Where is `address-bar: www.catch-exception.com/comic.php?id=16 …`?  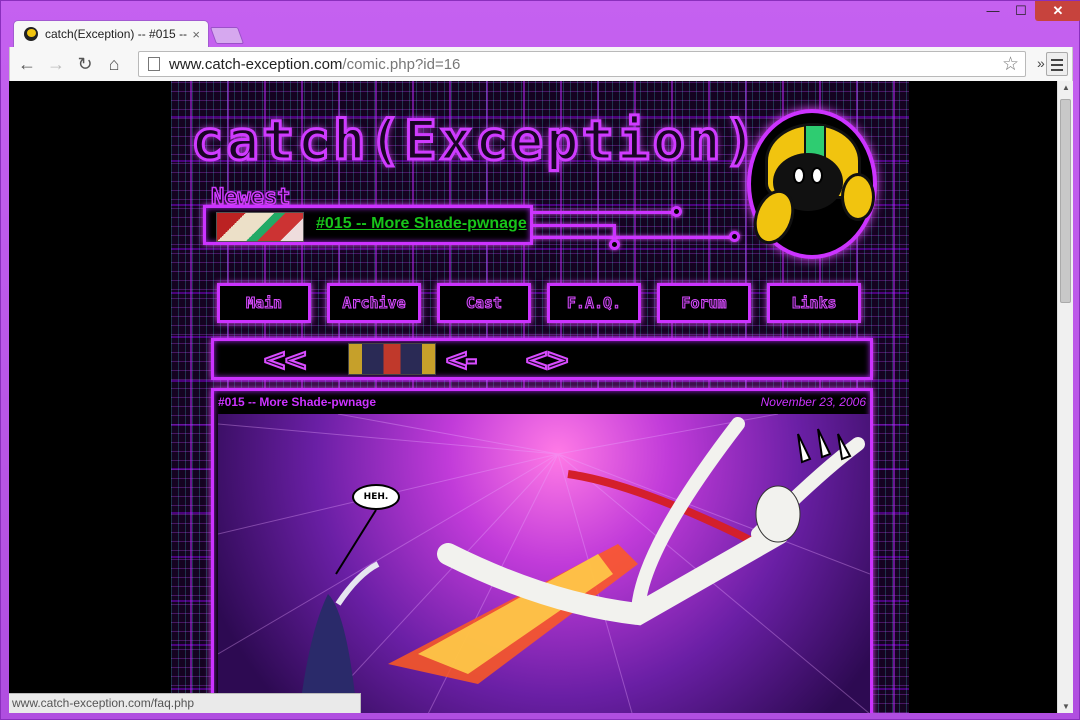 address-bar: www.catch-exception.com/comic.php?id=16 … is located at coordinates (582, 64).